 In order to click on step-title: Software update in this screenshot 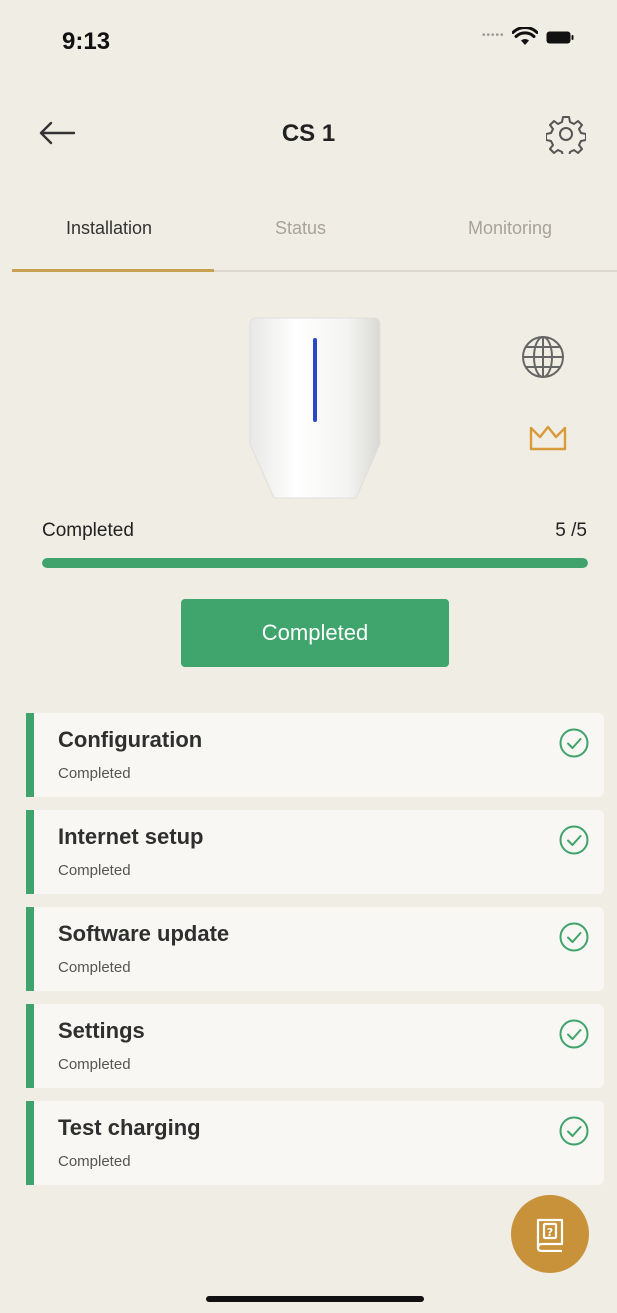, I will do `click(144, 933)`.